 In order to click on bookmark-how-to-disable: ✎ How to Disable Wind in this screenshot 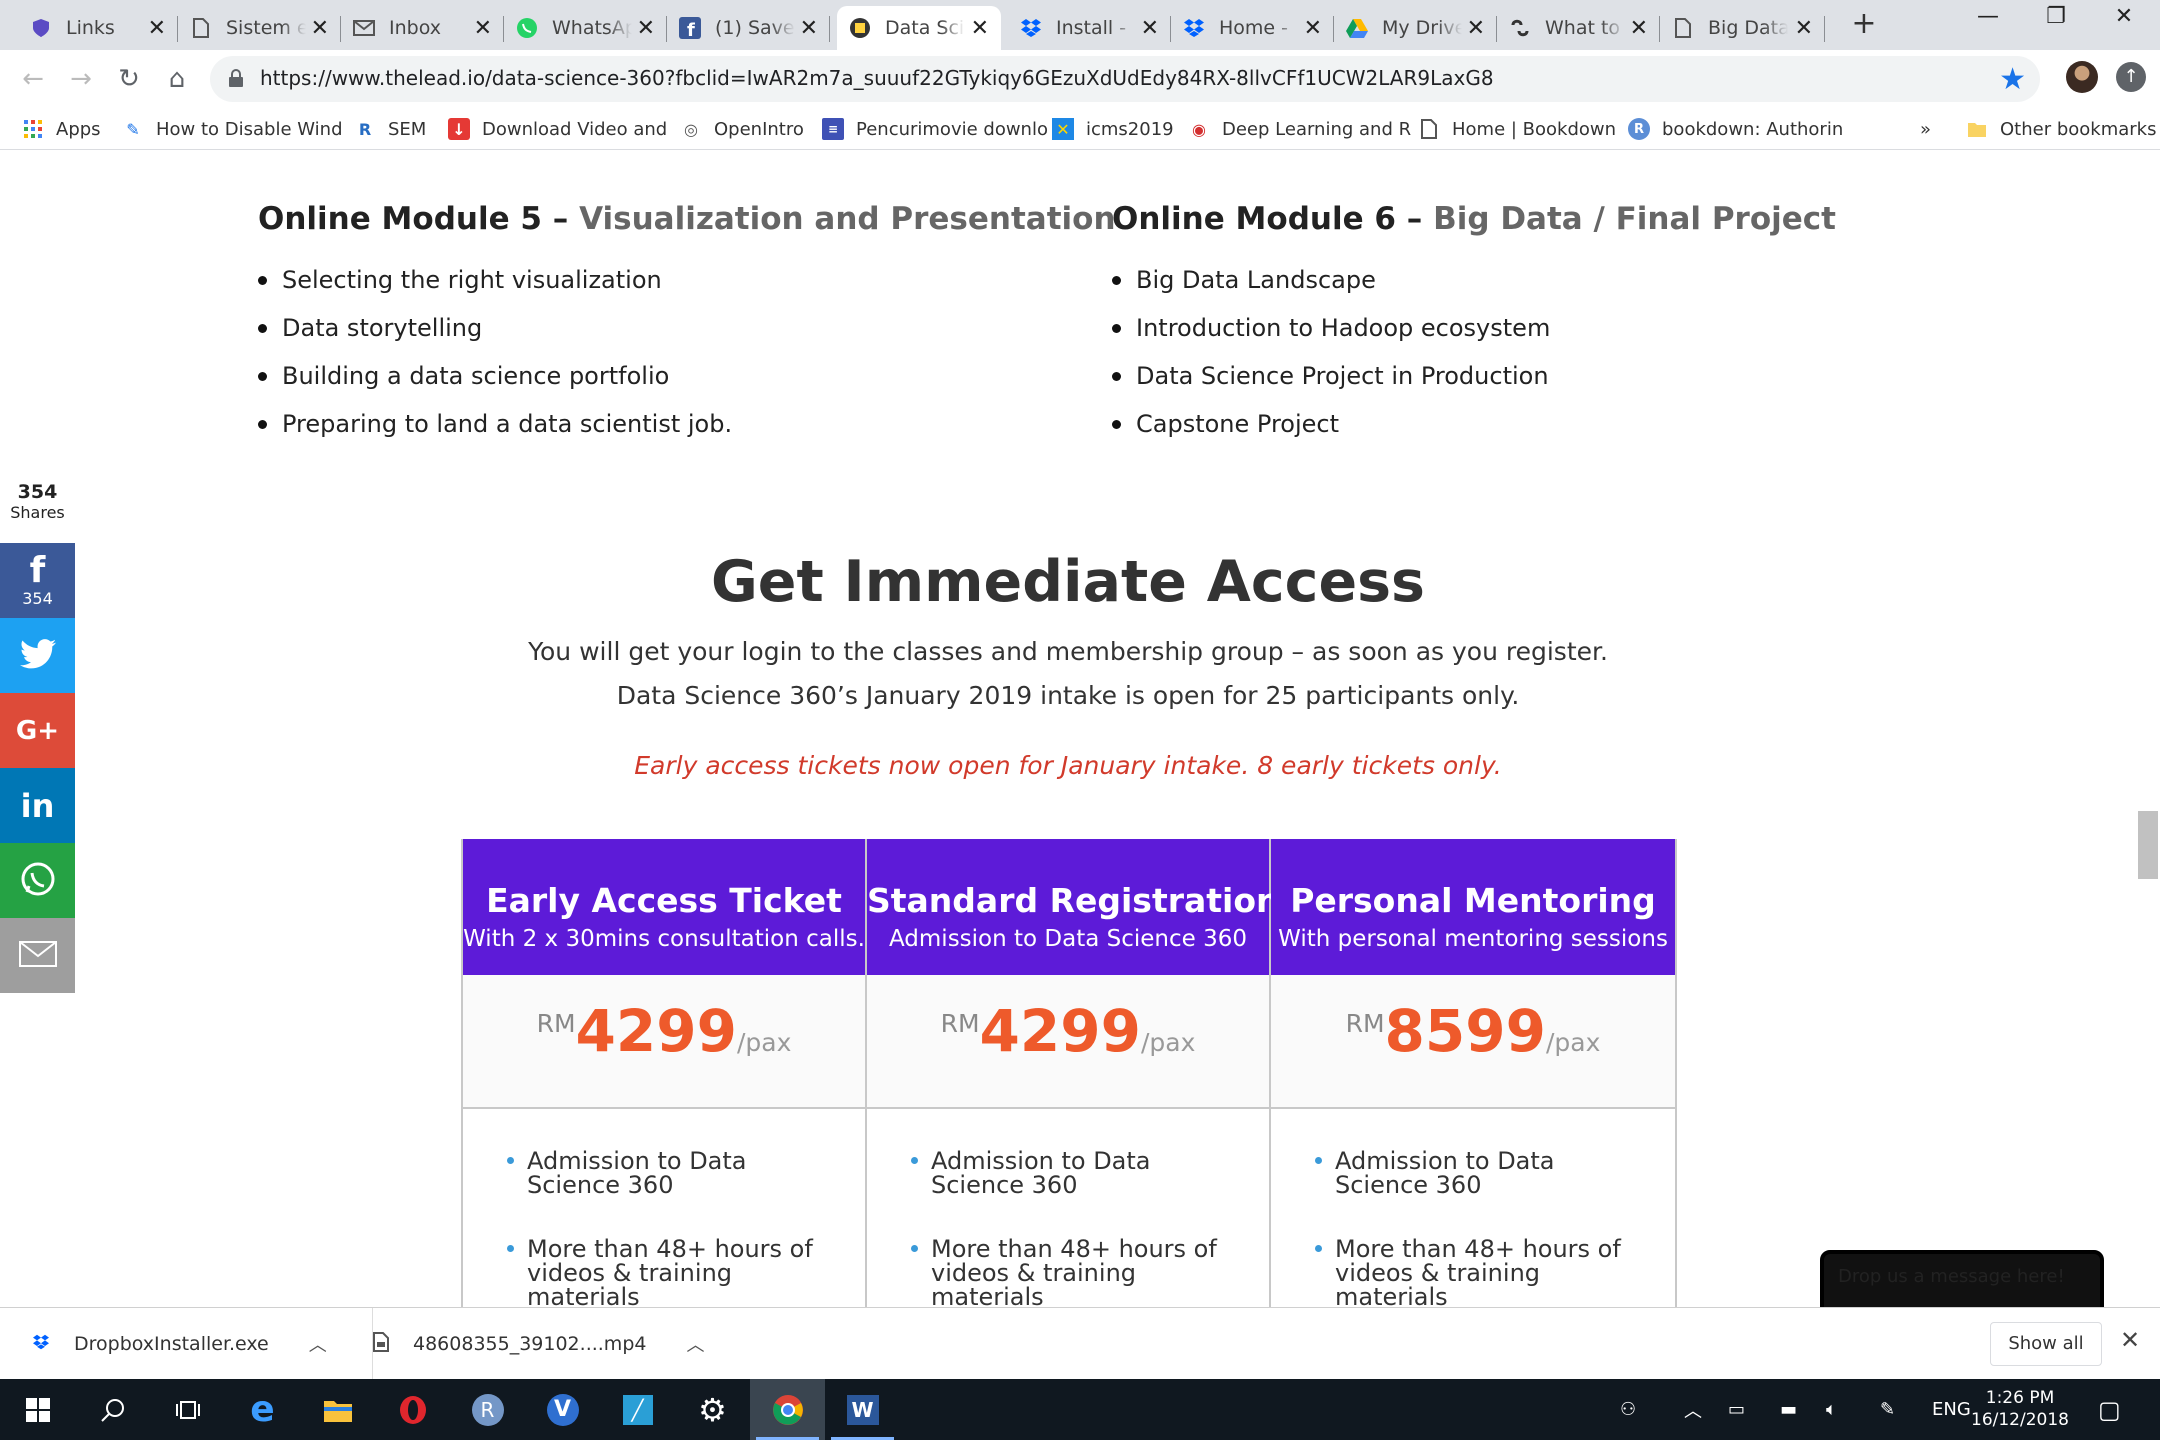, I will do `click(232, 129)`.